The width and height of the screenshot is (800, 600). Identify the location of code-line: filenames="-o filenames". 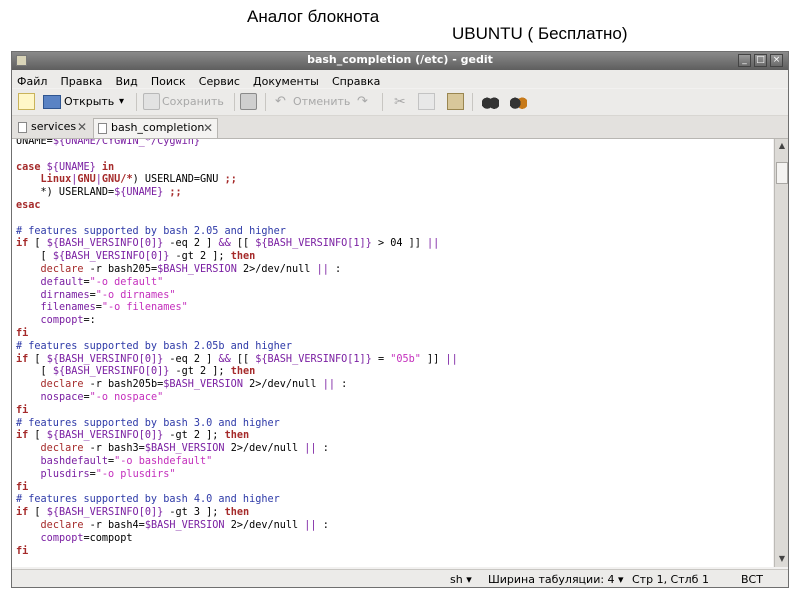
(102, 307).